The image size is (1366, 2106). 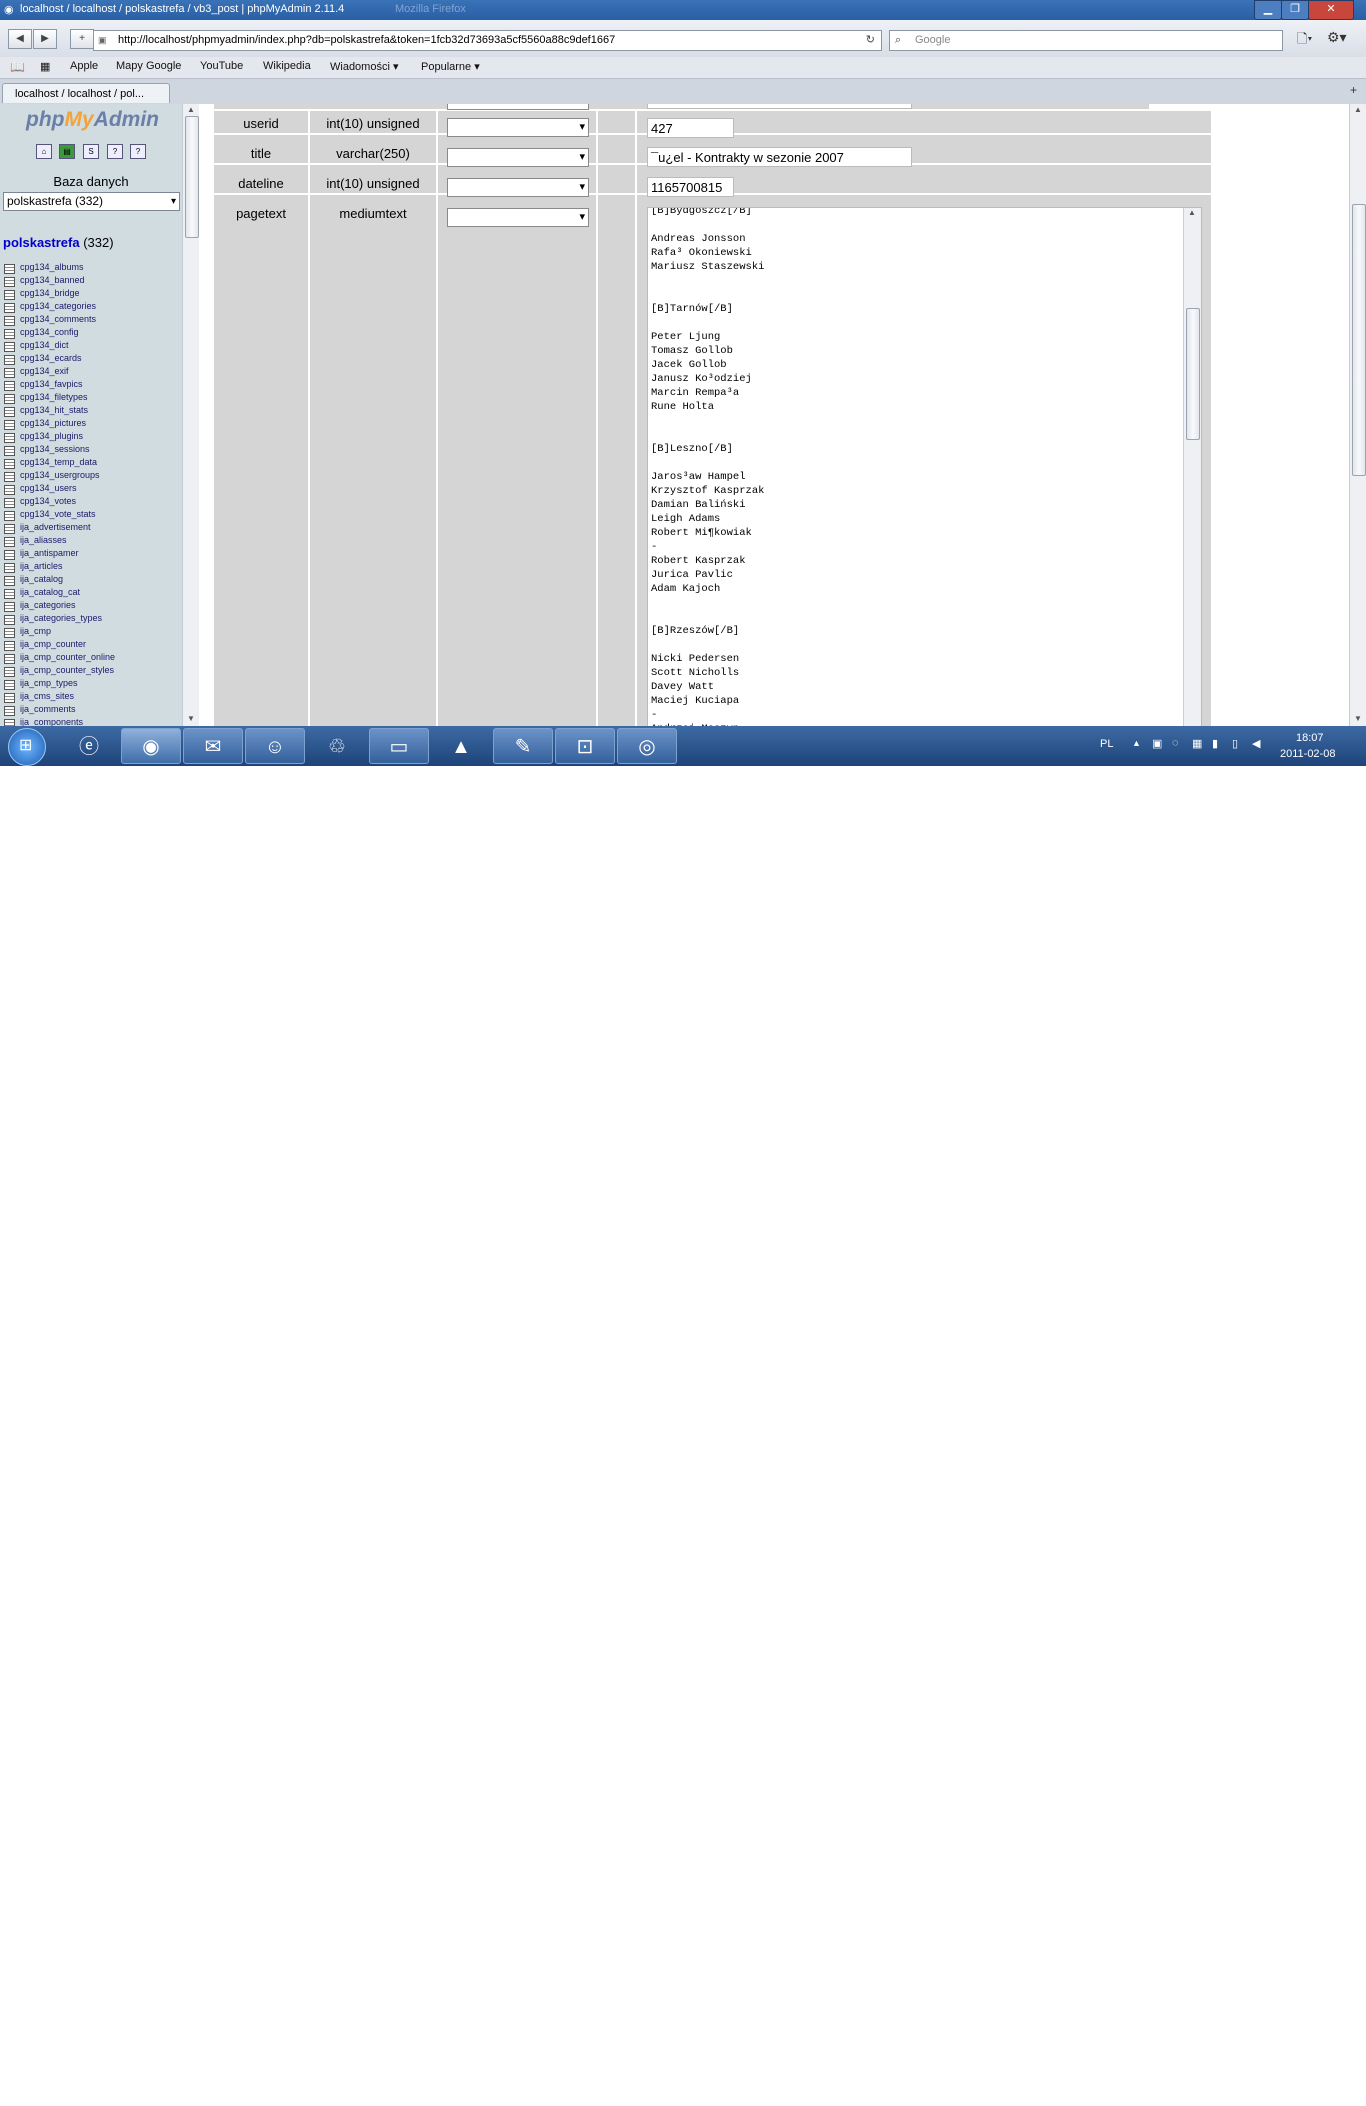 What do you see at coordinates (59, 502) in the screenshot?
I see `sidebar-table-item: cpg134_votes` at bounding box center [59, 502].